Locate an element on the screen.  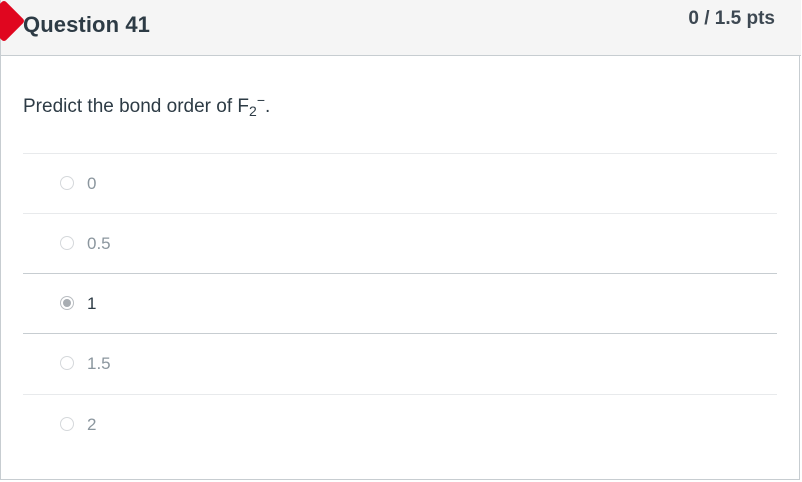
answer-label: 0.5 is located at coordinates (99, 243).